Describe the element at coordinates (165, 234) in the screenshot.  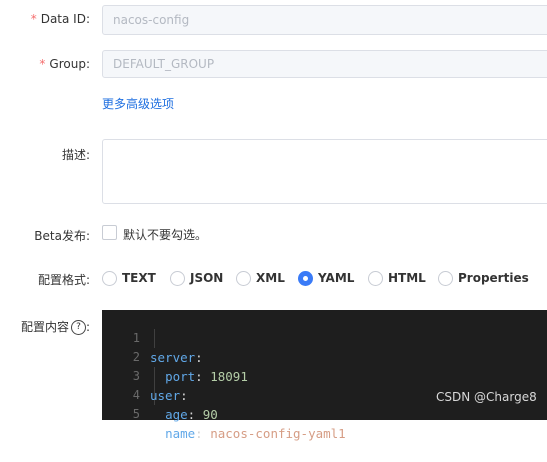
I see `beta-checkbox-label: 默认不要勾选。` at that location.